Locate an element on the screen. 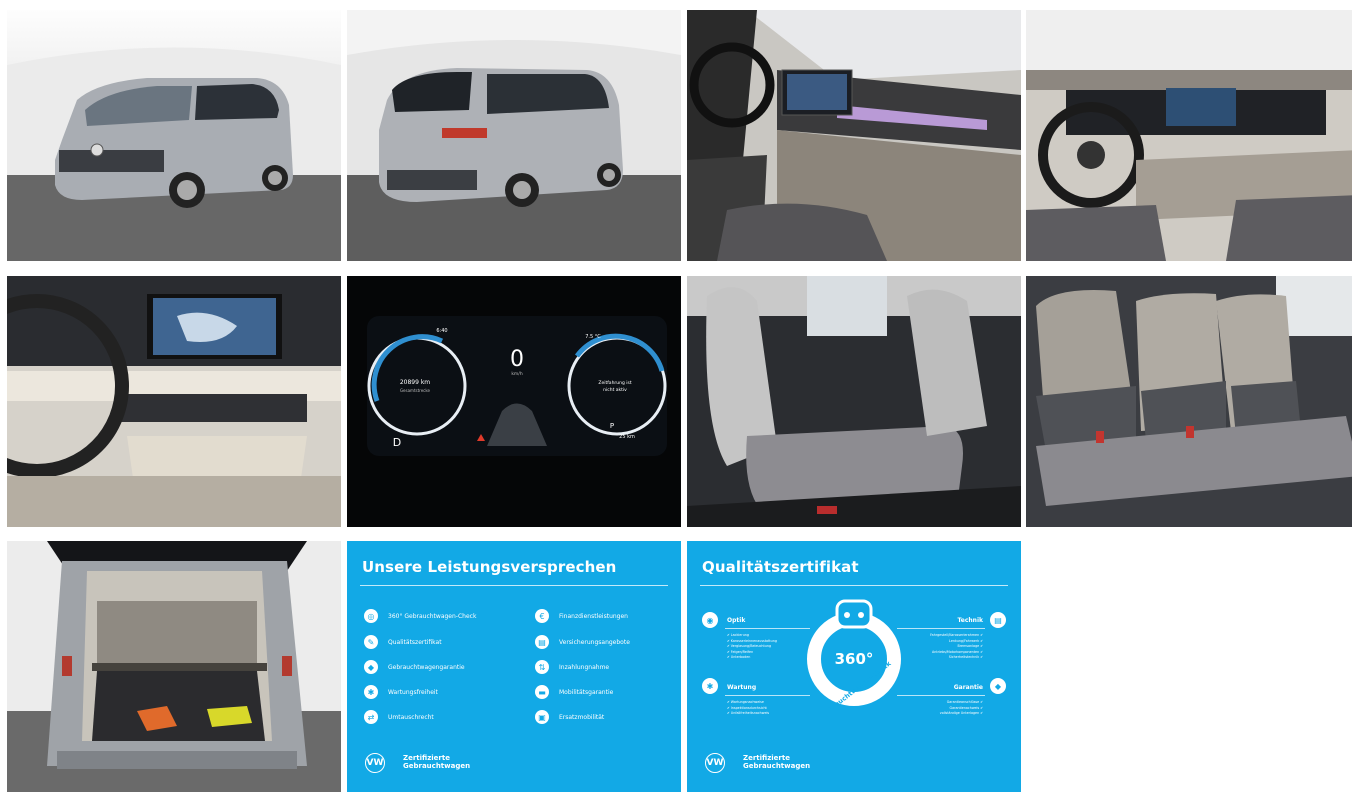  van-front-left-photo is located at coordinates (174, 135).